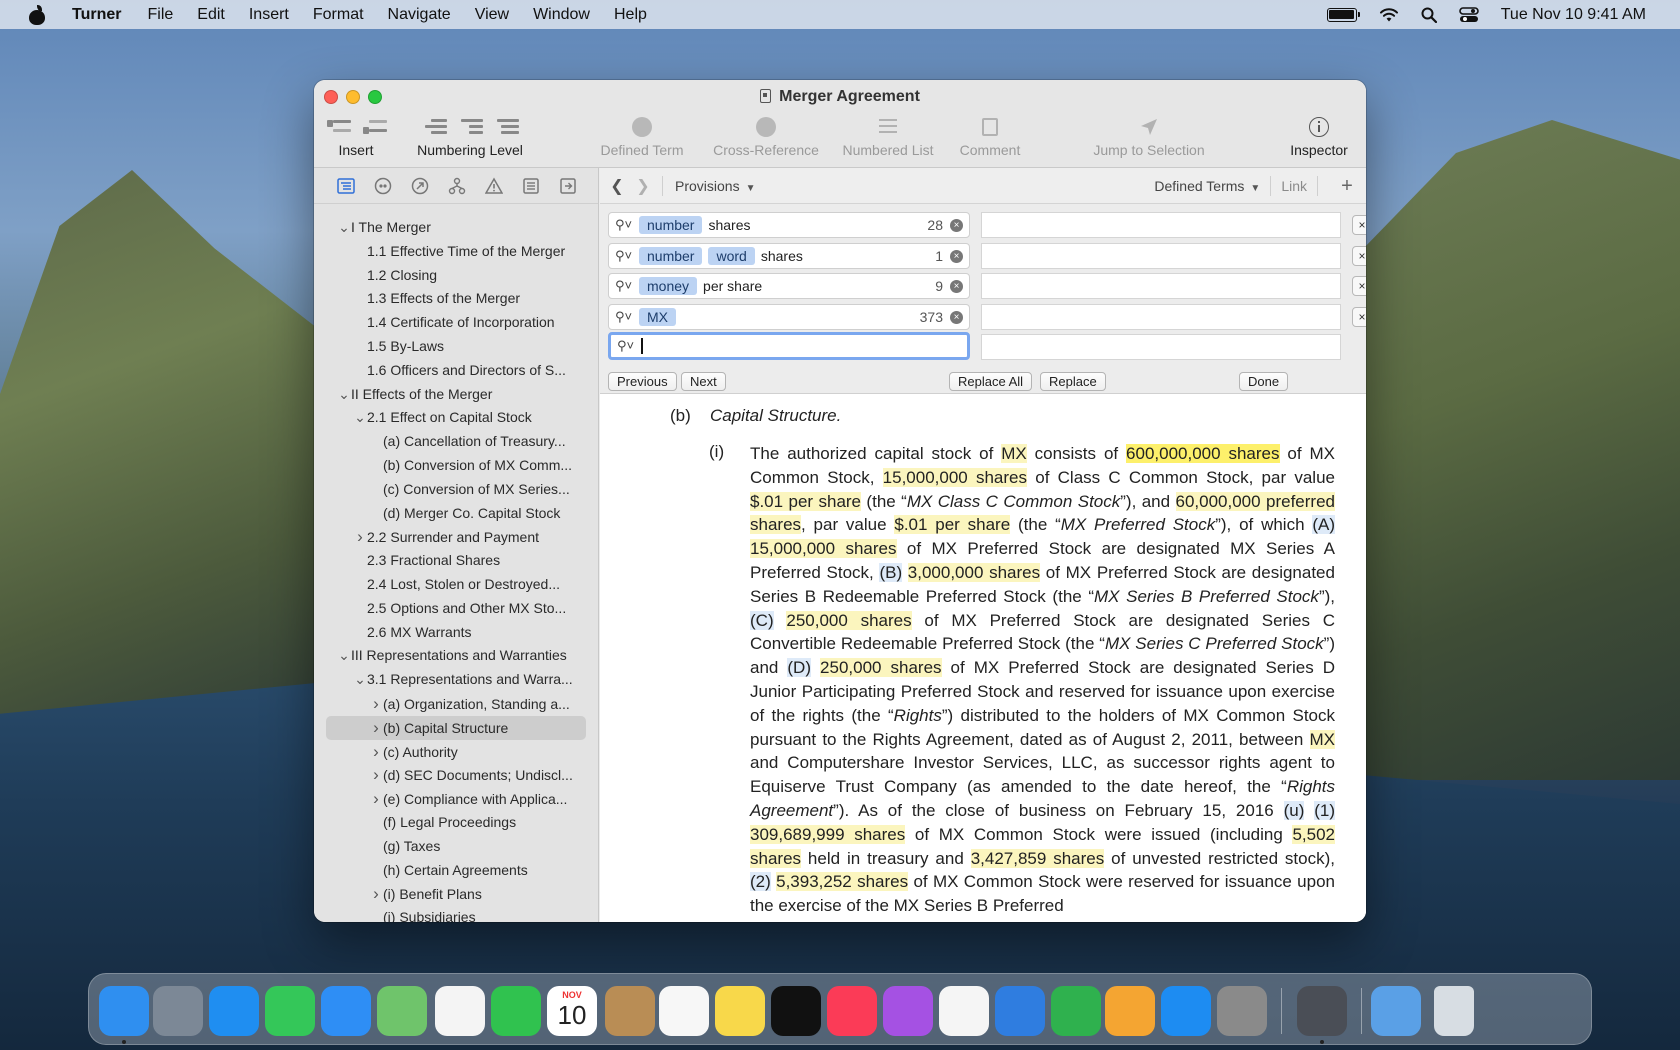 The width and height of the screenshot is (1680, 1050). I want to click on find-input: ⚲˅ money per share 9 ×, so click(789, 286).